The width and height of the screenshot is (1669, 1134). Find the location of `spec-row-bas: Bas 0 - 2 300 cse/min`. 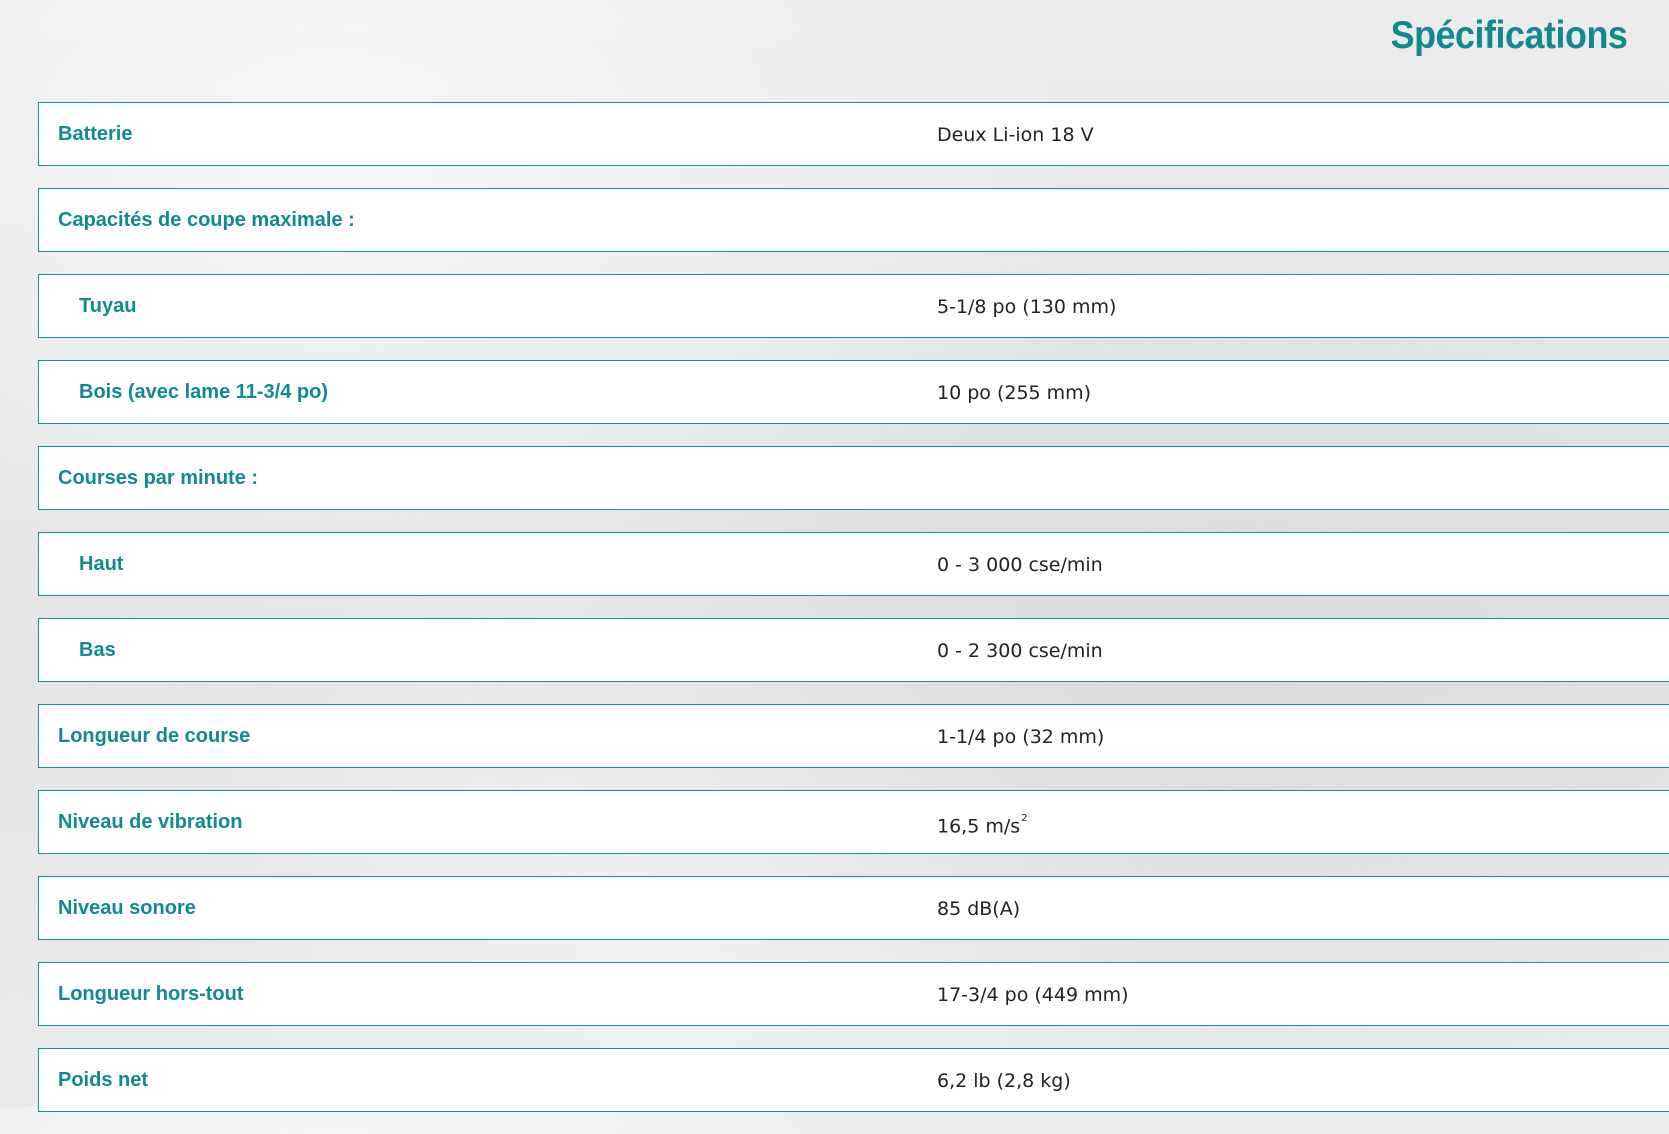

spec-row-bas: Bas 0 - 2 300 cse/min is located at coordinates (853, 650).